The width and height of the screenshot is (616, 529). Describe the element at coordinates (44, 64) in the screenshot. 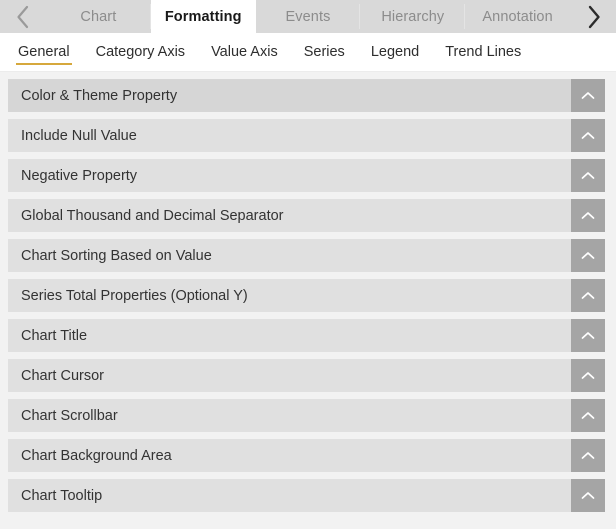

I see `subtab-active-indicator` at that location.